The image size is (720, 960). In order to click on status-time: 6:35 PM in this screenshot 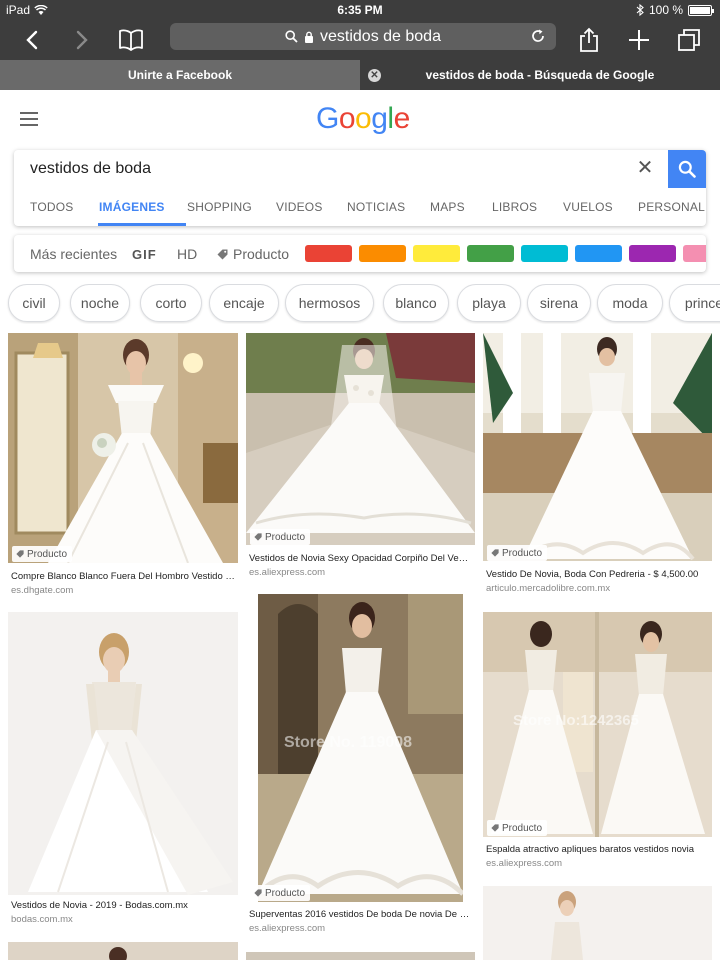, I will do `click(360, 10)`.